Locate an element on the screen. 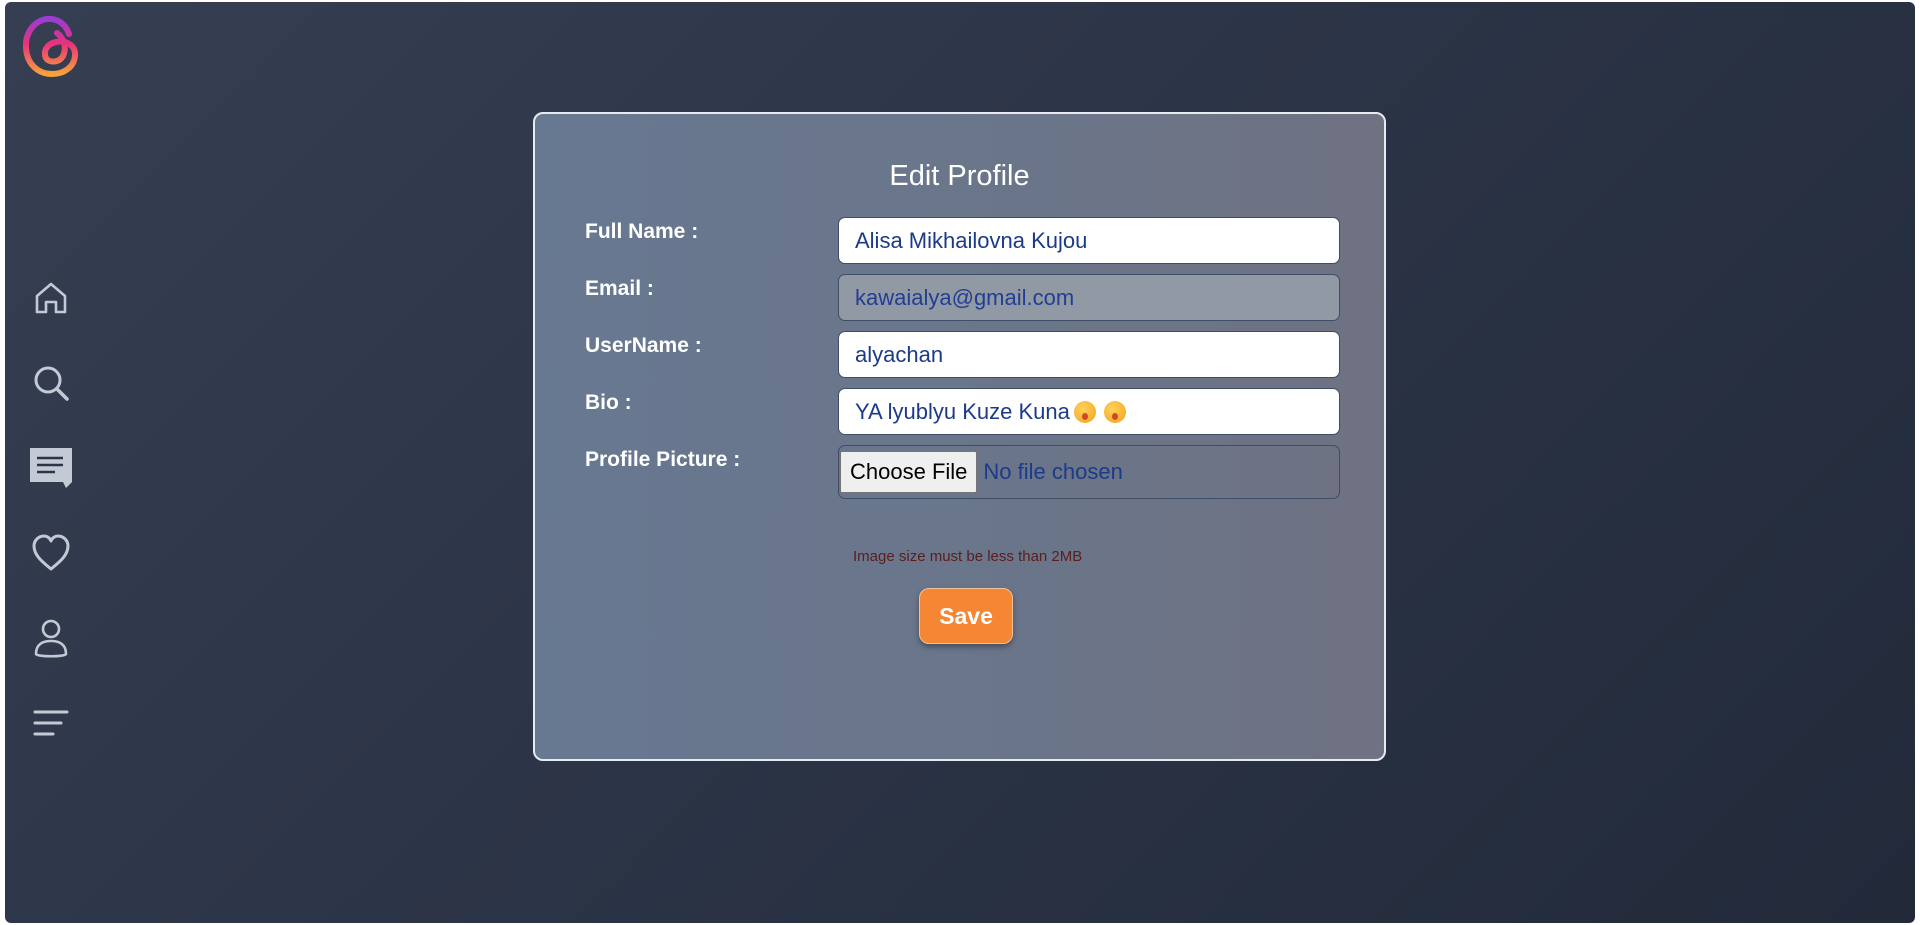  full-name-input is located at coordinates (1089, 240).